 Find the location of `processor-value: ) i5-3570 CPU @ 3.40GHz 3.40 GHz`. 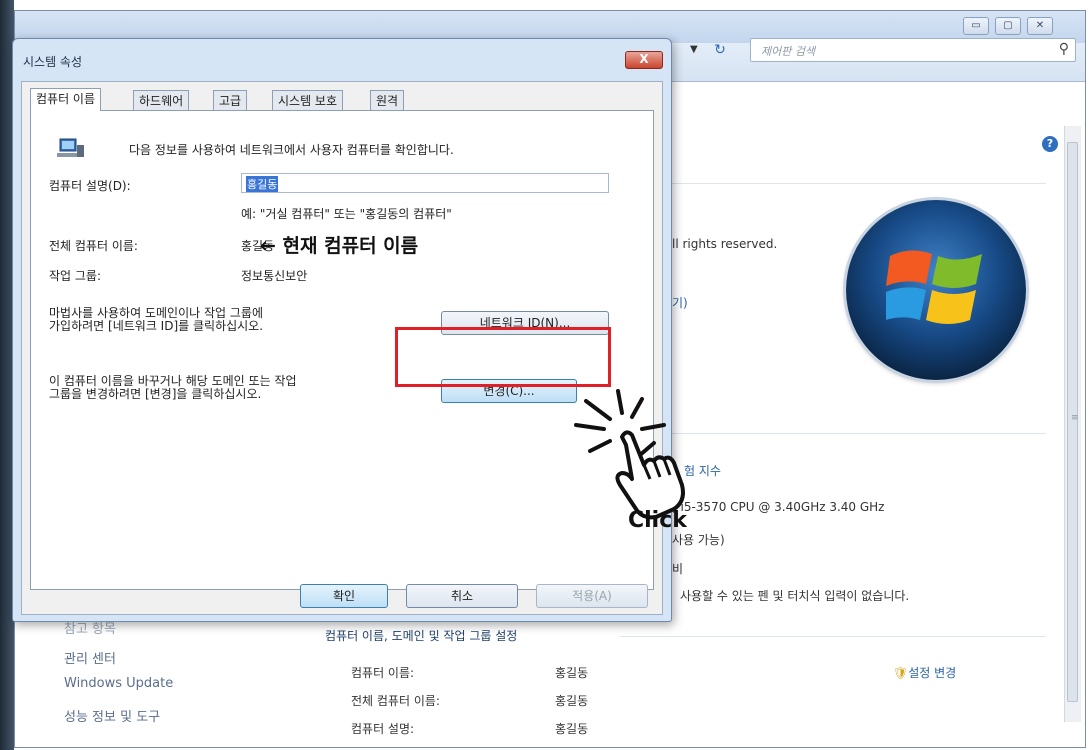

processor-value: ) i5-3570 CPU @ 3.40GHz 3.40 GHz is located at coordinates (778, 507).